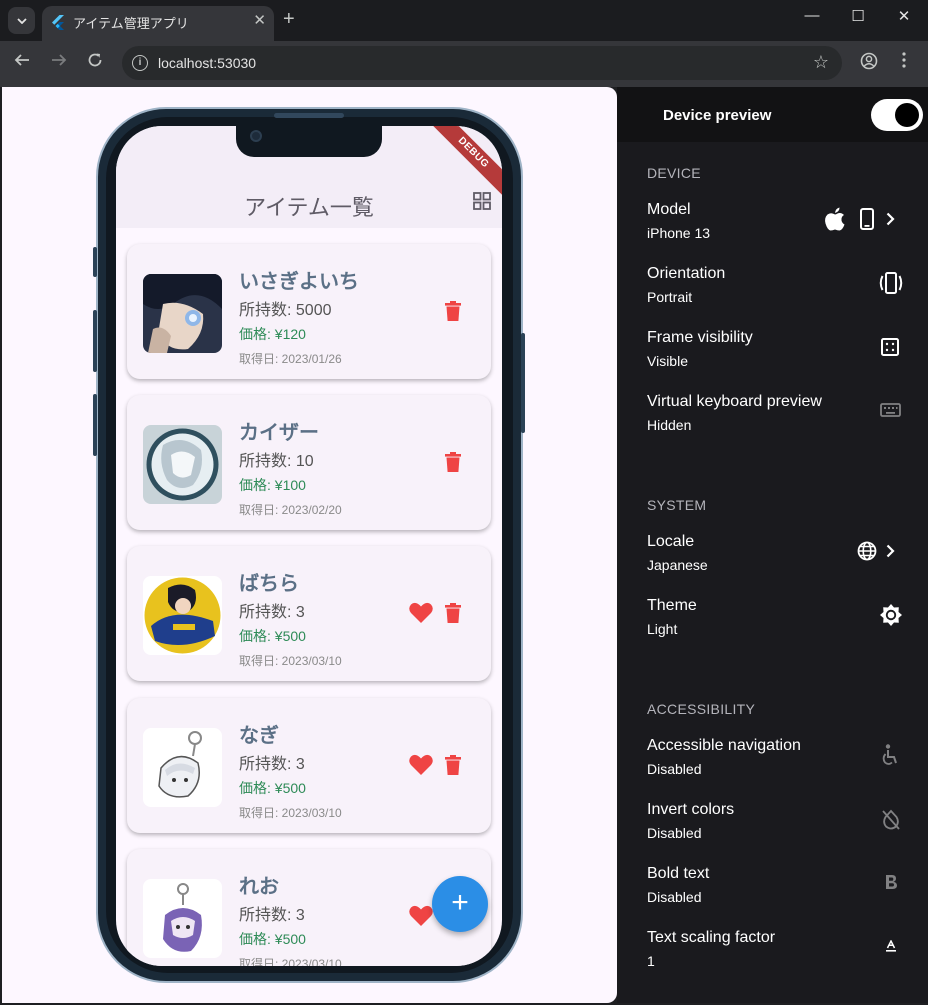 Image resolution: width=928 pixels, height=1005 pixels. What do you see at coordinates (678, 874) in the screenshot?
I see `bold-text-label: Bold text` at bounding box center [678, 874].